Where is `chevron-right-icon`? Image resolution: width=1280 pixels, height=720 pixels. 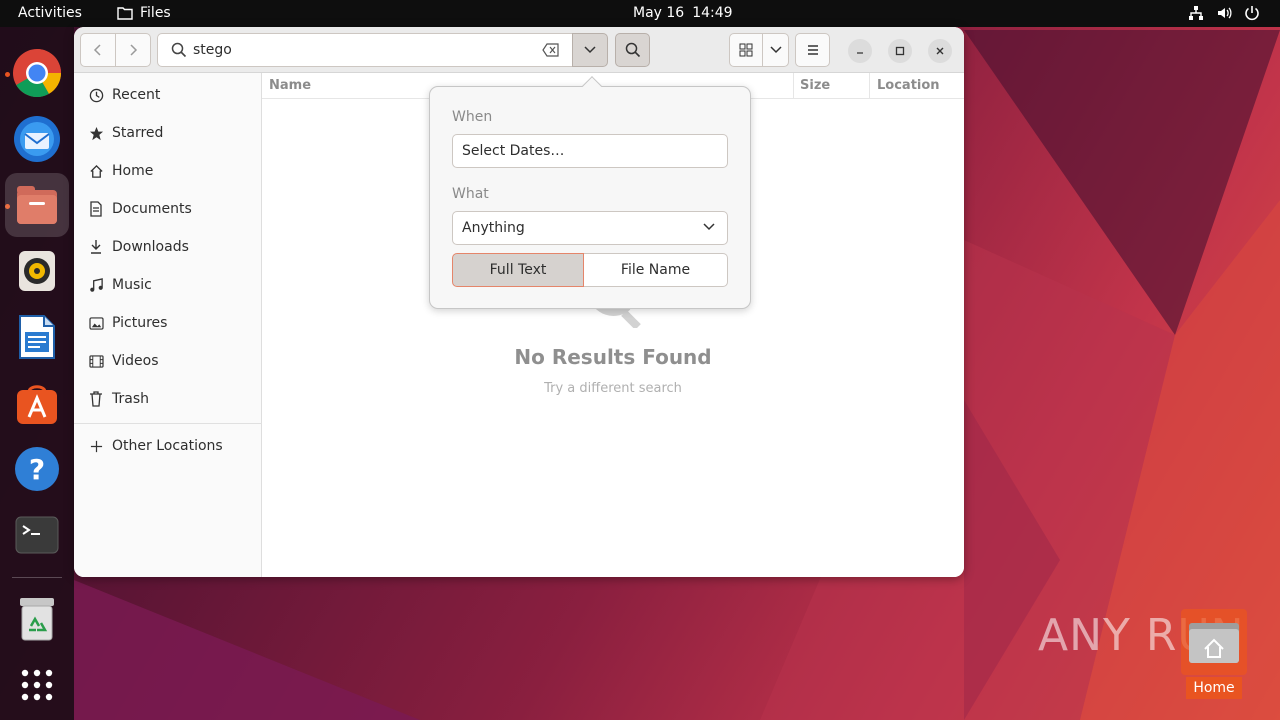 chevron-right-icon is located at coordinates (134, 50).